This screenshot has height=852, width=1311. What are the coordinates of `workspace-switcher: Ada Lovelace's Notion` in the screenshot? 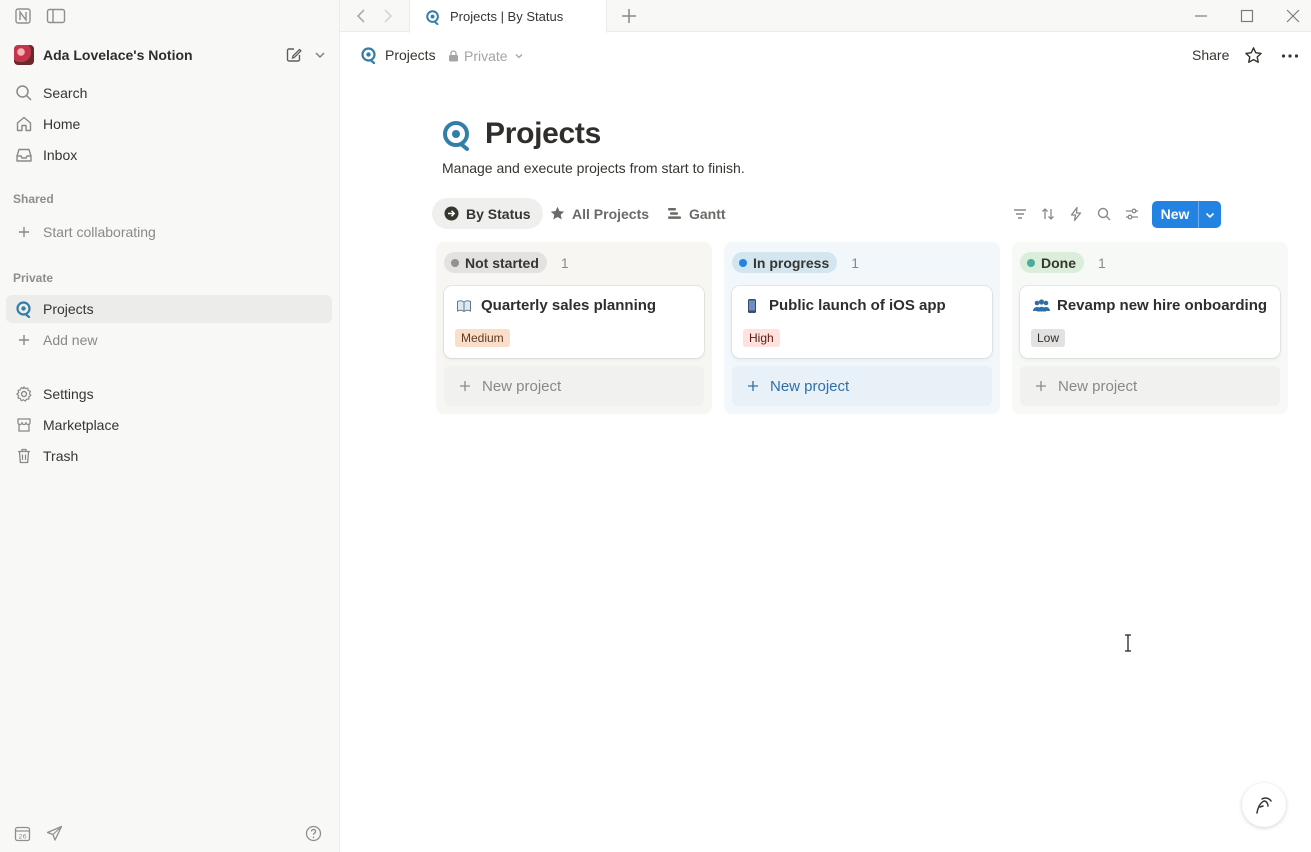 It's located at (169, 55).